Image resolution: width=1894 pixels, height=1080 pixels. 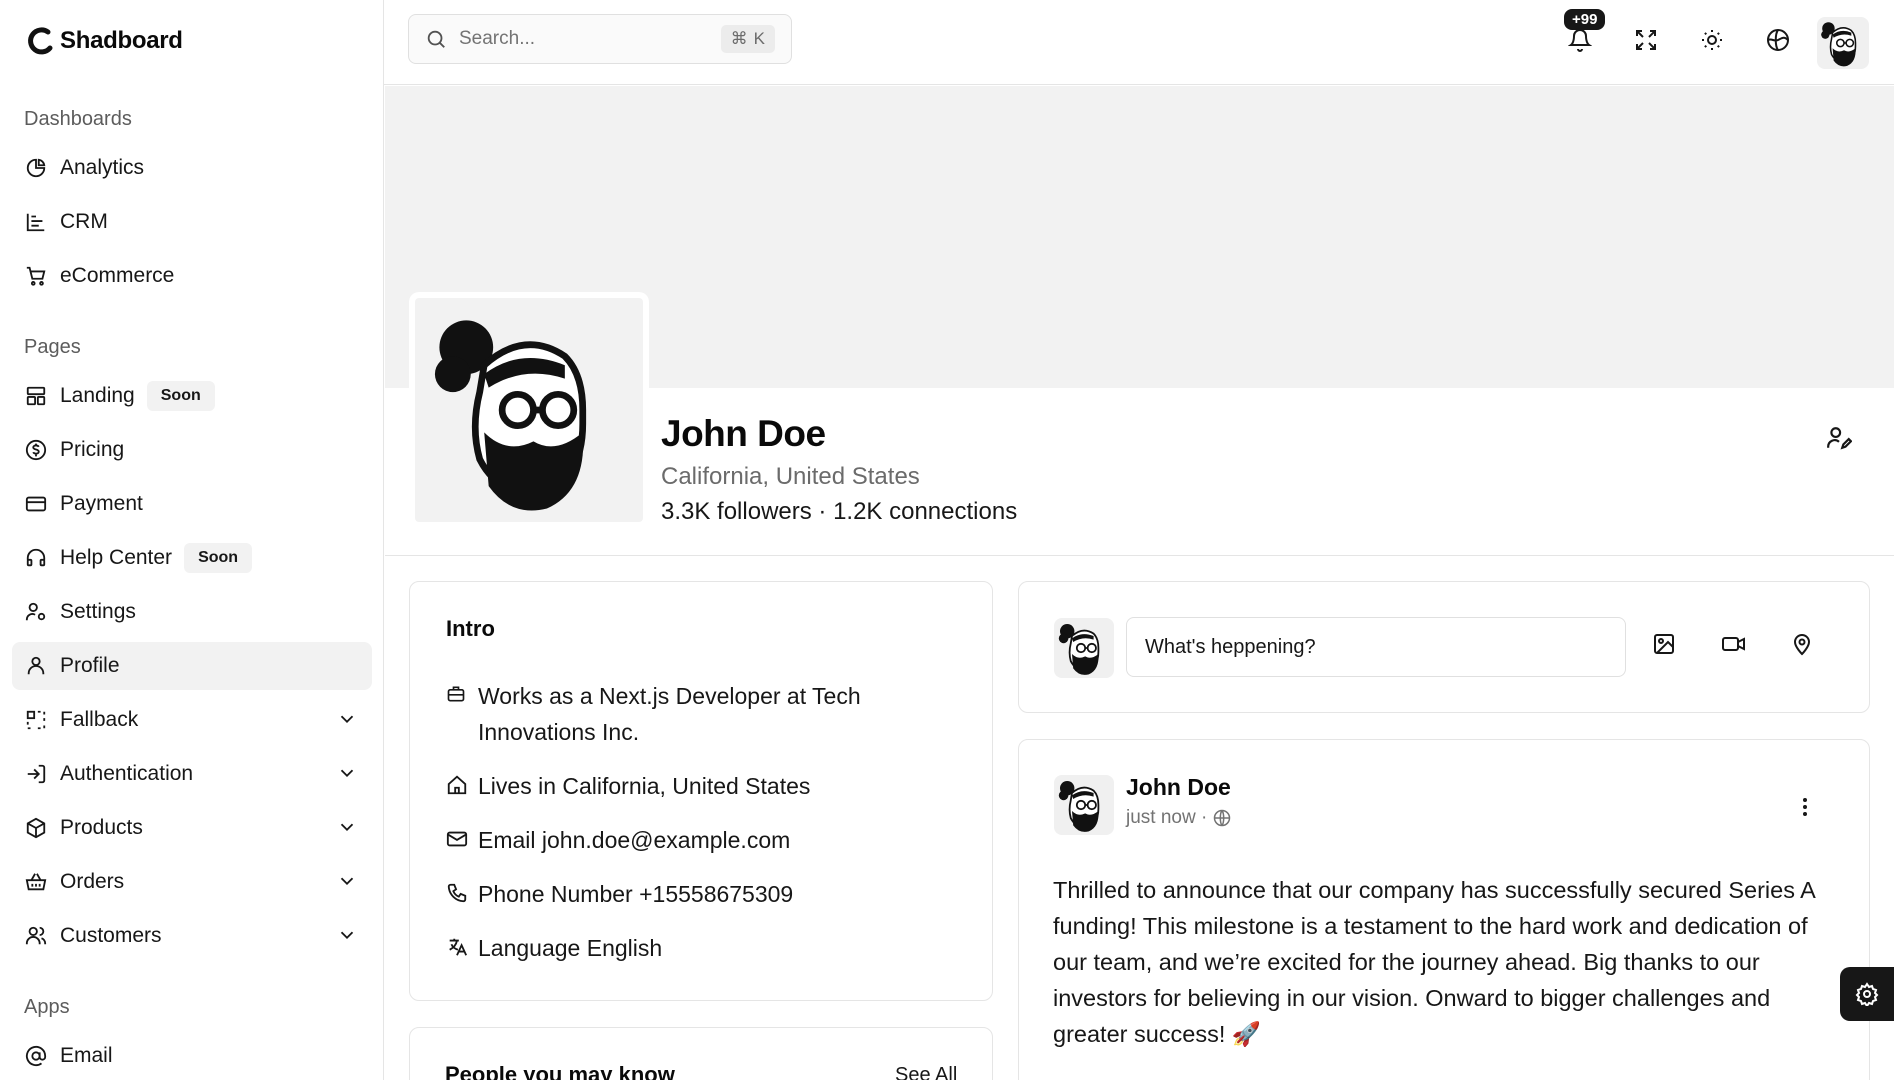 I want to click on sidebar-item-authentication: Authentication, so click(x=192, y=774).